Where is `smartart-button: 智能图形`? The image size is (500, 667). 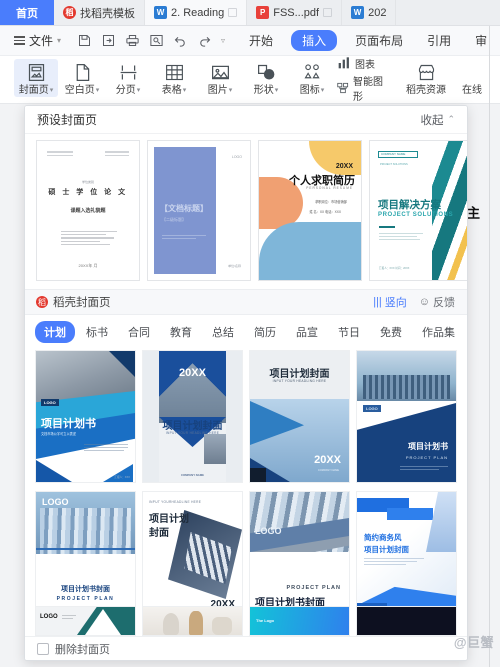 smartart-button: 智能图形 is located at coordinates (362, 88).